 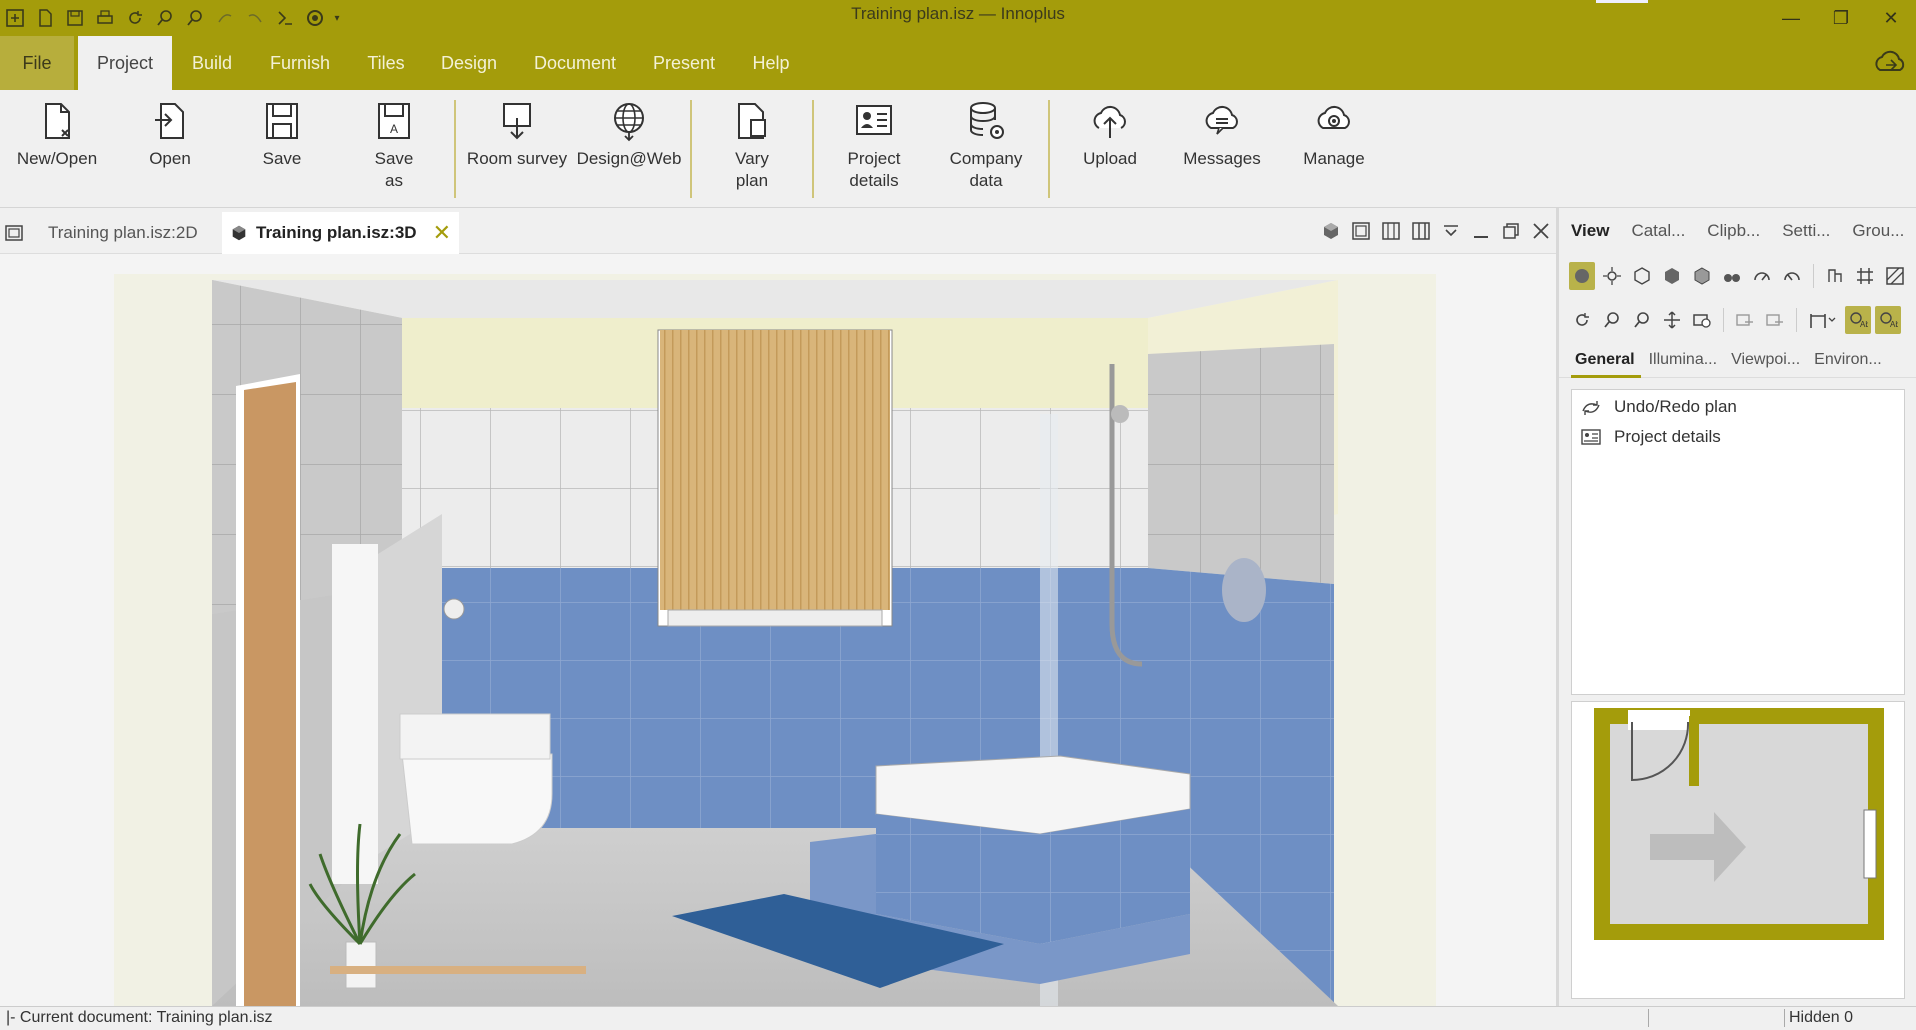 What do you see at coordinates (255, 18) in the screenshot?
I see `redo-icon` at bounding box center [255, 18].